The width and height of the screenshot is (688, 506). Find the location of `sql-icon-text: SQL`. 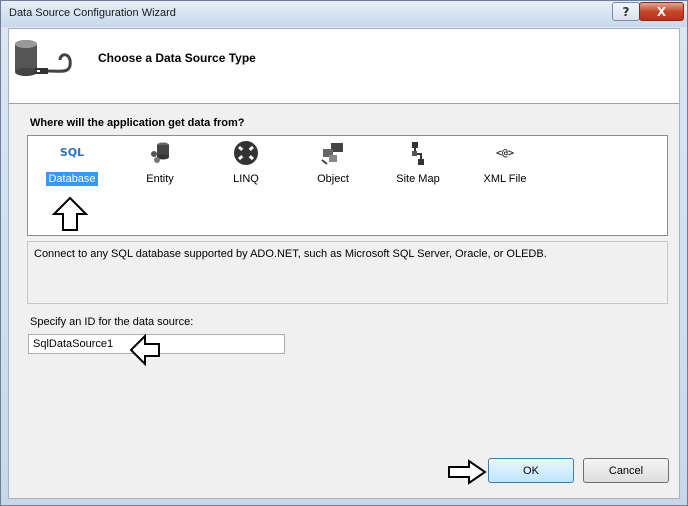

sql-icon-text: SQL is located at coordinates (72, 152).